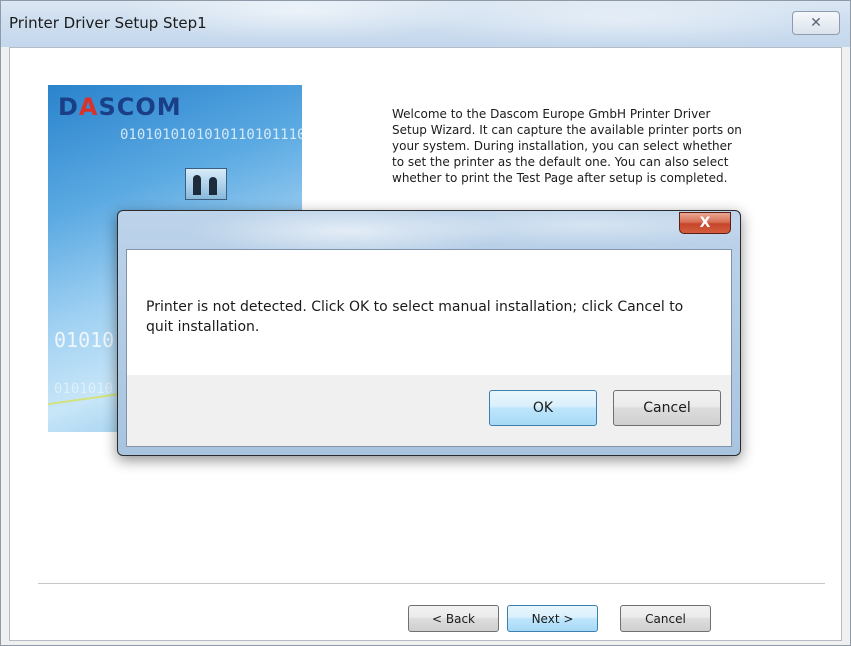 The height and width of the screenshot is (646, 851). I want to click on next-button: Next >, so click(552, 618).